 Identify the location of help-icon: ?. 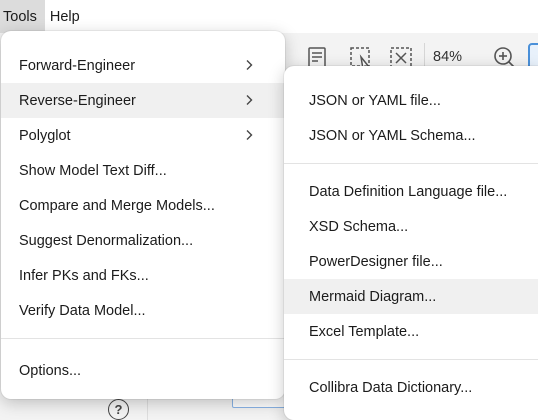
(118, 409).